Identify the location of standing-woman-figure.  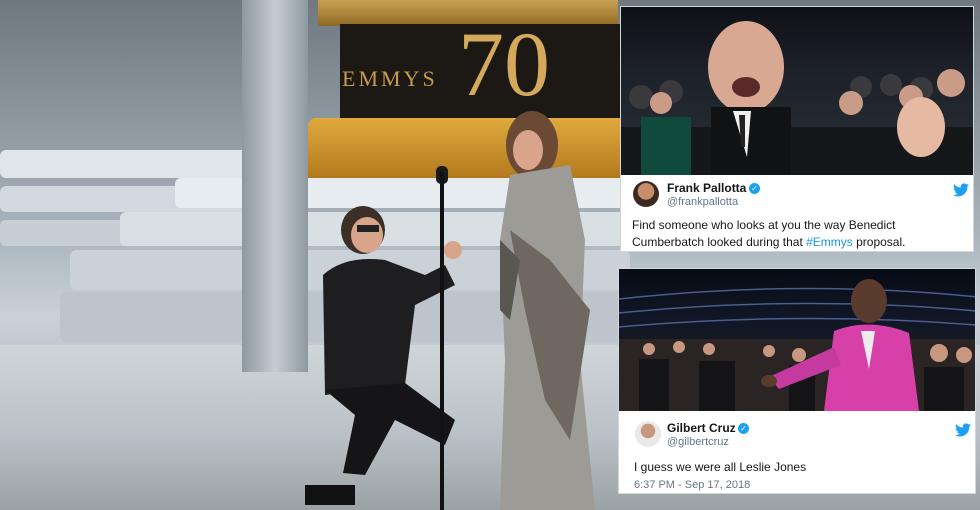
(547, 310).